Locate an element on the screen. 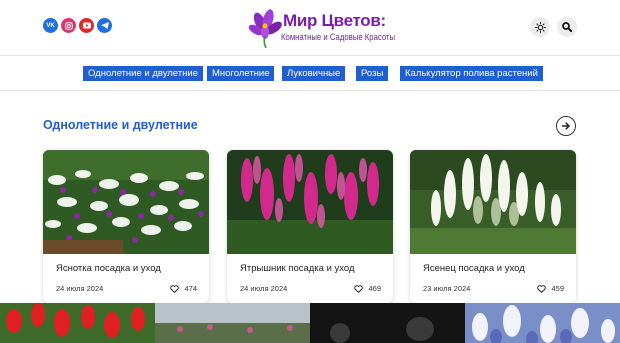 The image size is (620, 343). nav-item-watering-calculator: Калькулятор полива растений is located at coordinates (471, 73).